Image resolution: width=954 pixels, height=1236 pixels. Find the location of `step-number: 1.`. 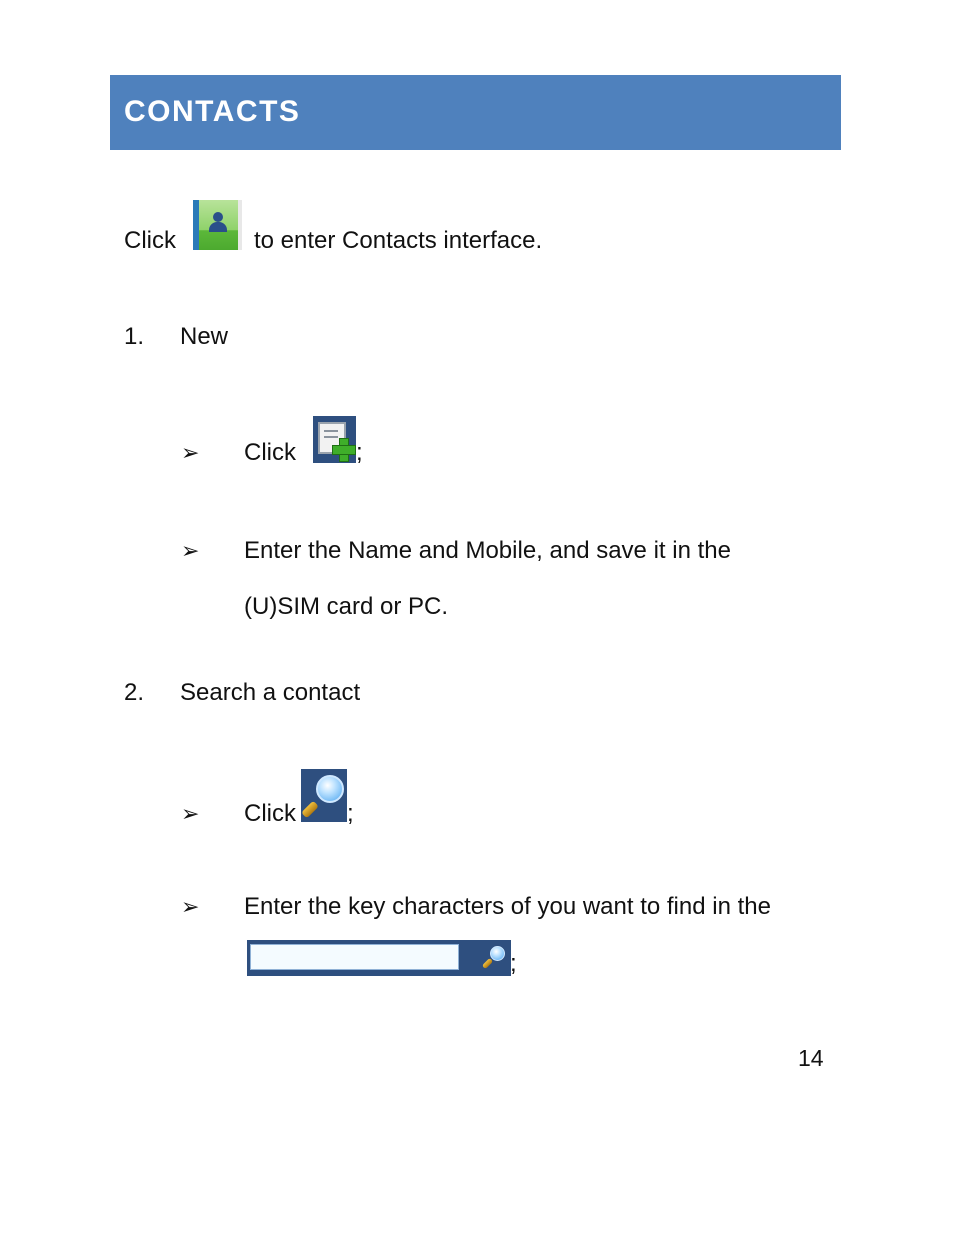

step-number: 1. is located at coordinates (134, 336).